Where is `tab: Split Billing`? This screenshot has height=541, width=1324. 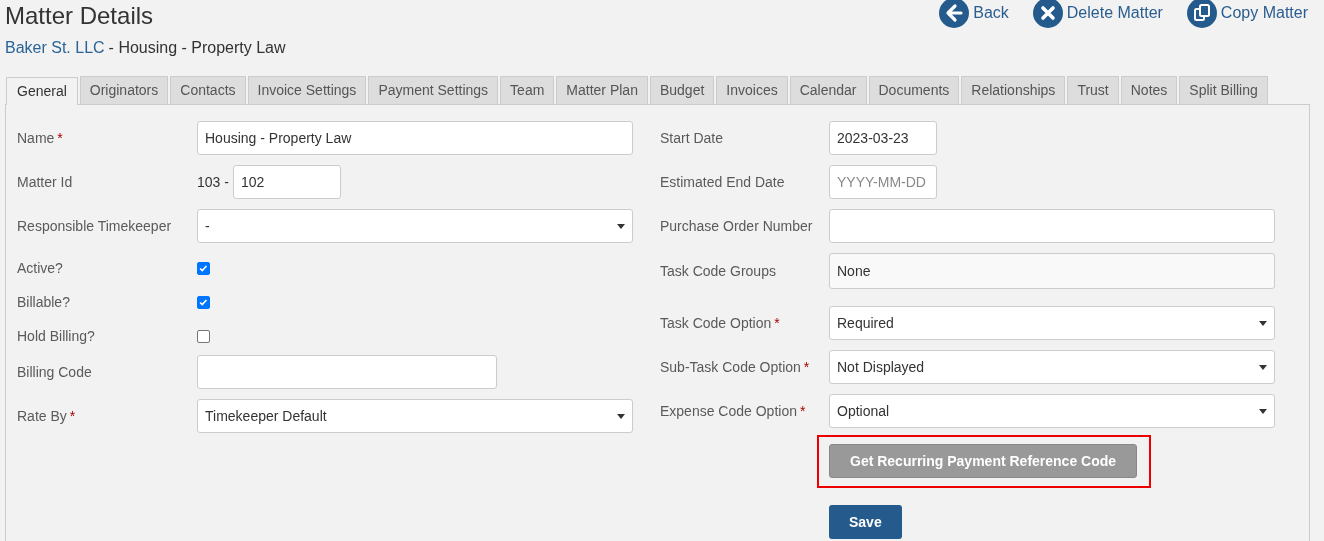 tab: Split Billing is located at coordinates (1223, 90).